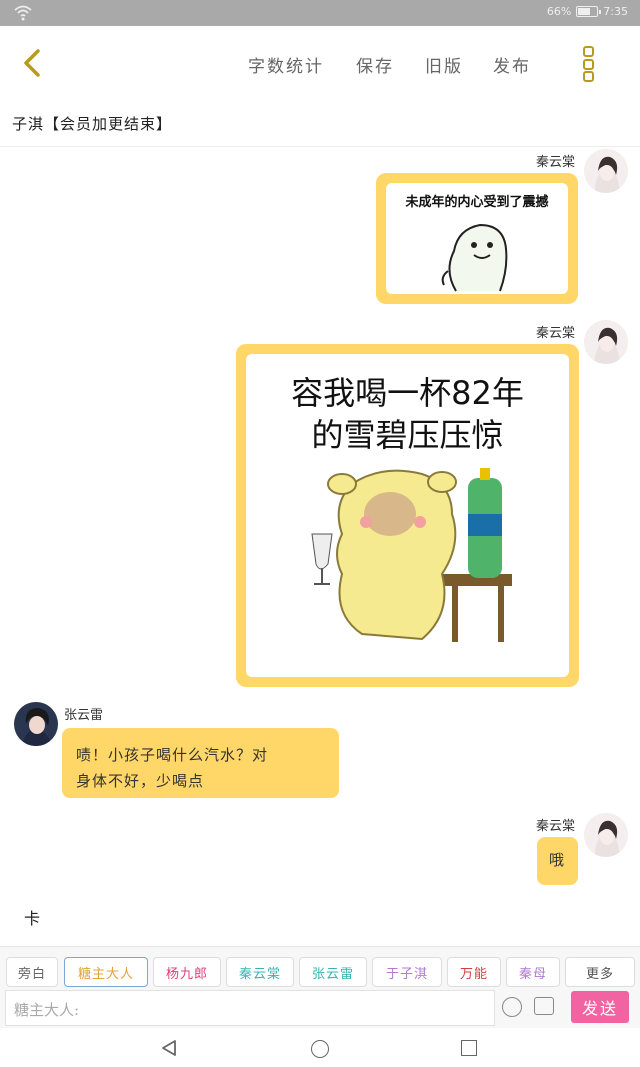  What do you see at coordinates (559, 11) in the screenshot?
I see `battery-percent: 66%` at bounding box center [559, 11].